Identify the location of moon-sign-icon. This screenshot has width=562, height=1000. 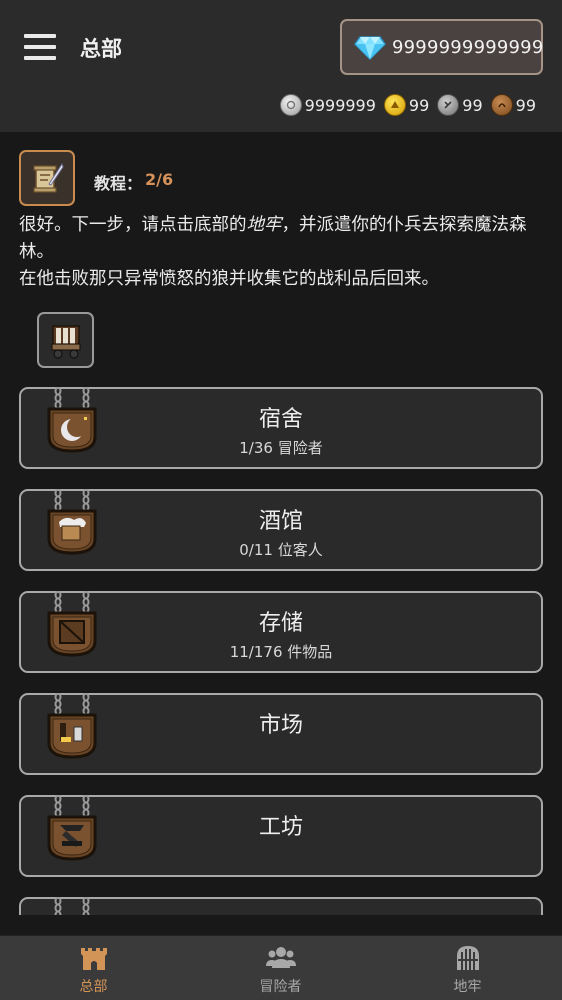
(72, 420).